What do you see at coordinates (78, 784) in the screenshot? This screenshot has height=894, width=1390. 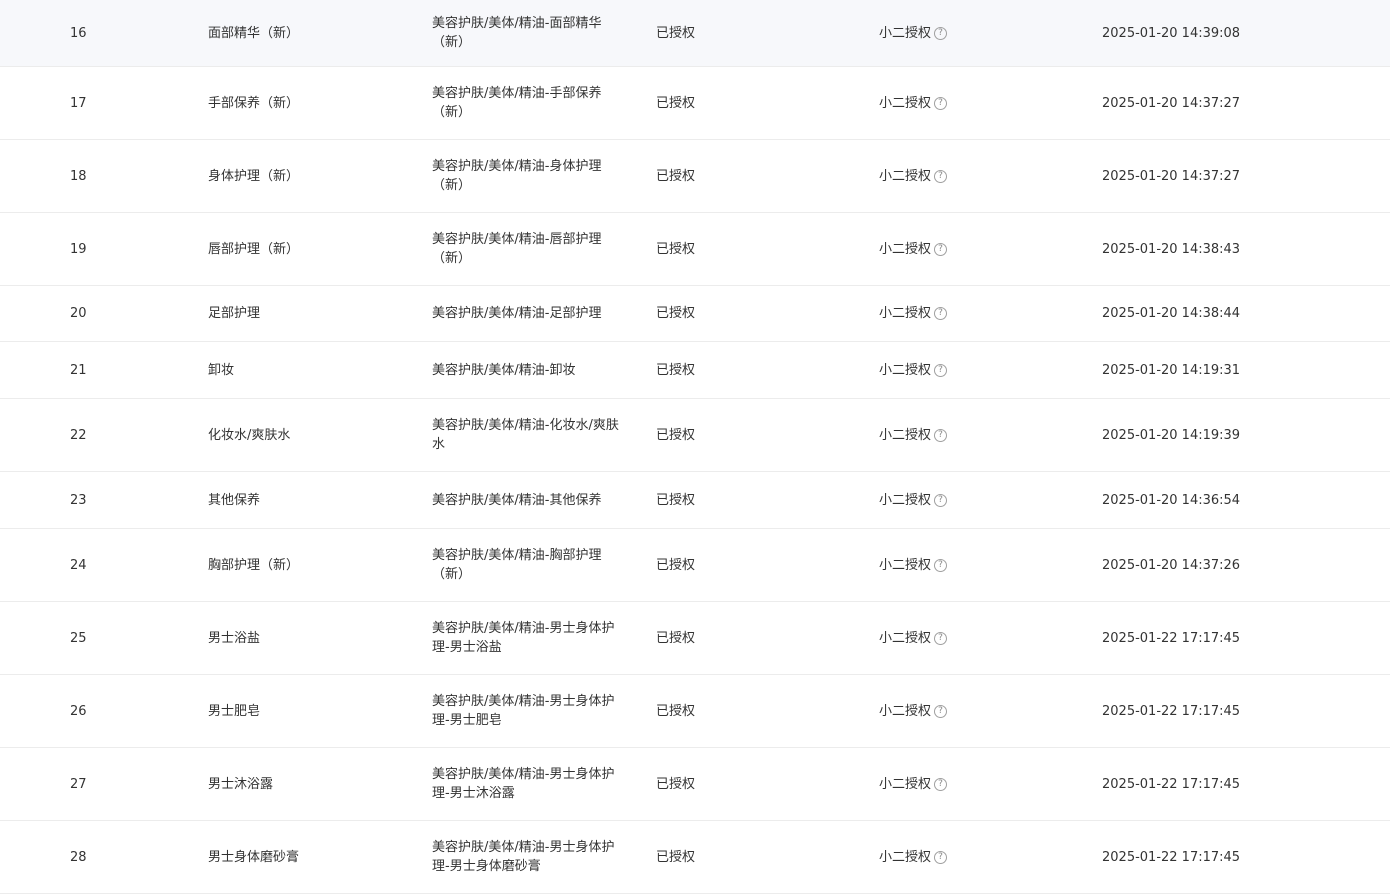 I see `row-index: 27` at bounding box center [78, 784].